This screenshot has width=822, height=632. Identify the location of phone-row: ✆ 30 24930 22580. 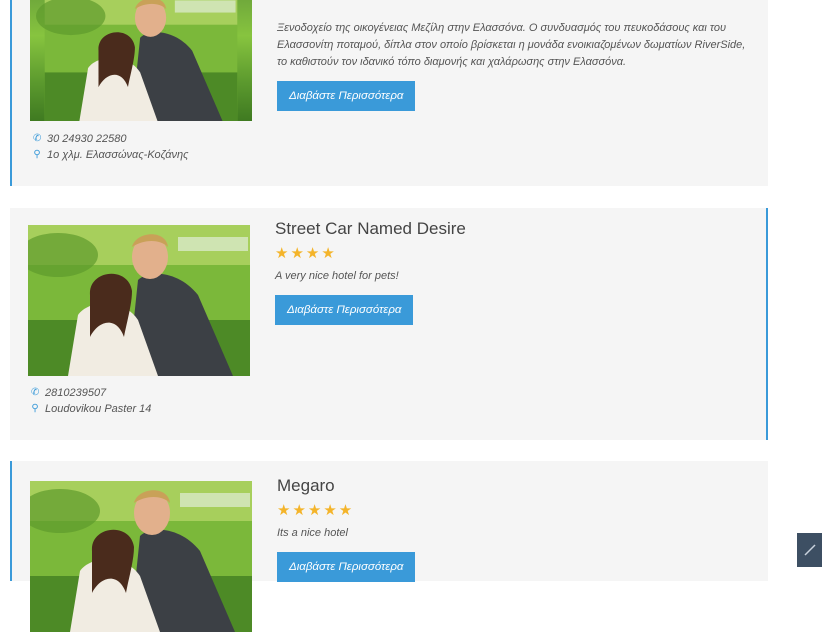
(110, 139).